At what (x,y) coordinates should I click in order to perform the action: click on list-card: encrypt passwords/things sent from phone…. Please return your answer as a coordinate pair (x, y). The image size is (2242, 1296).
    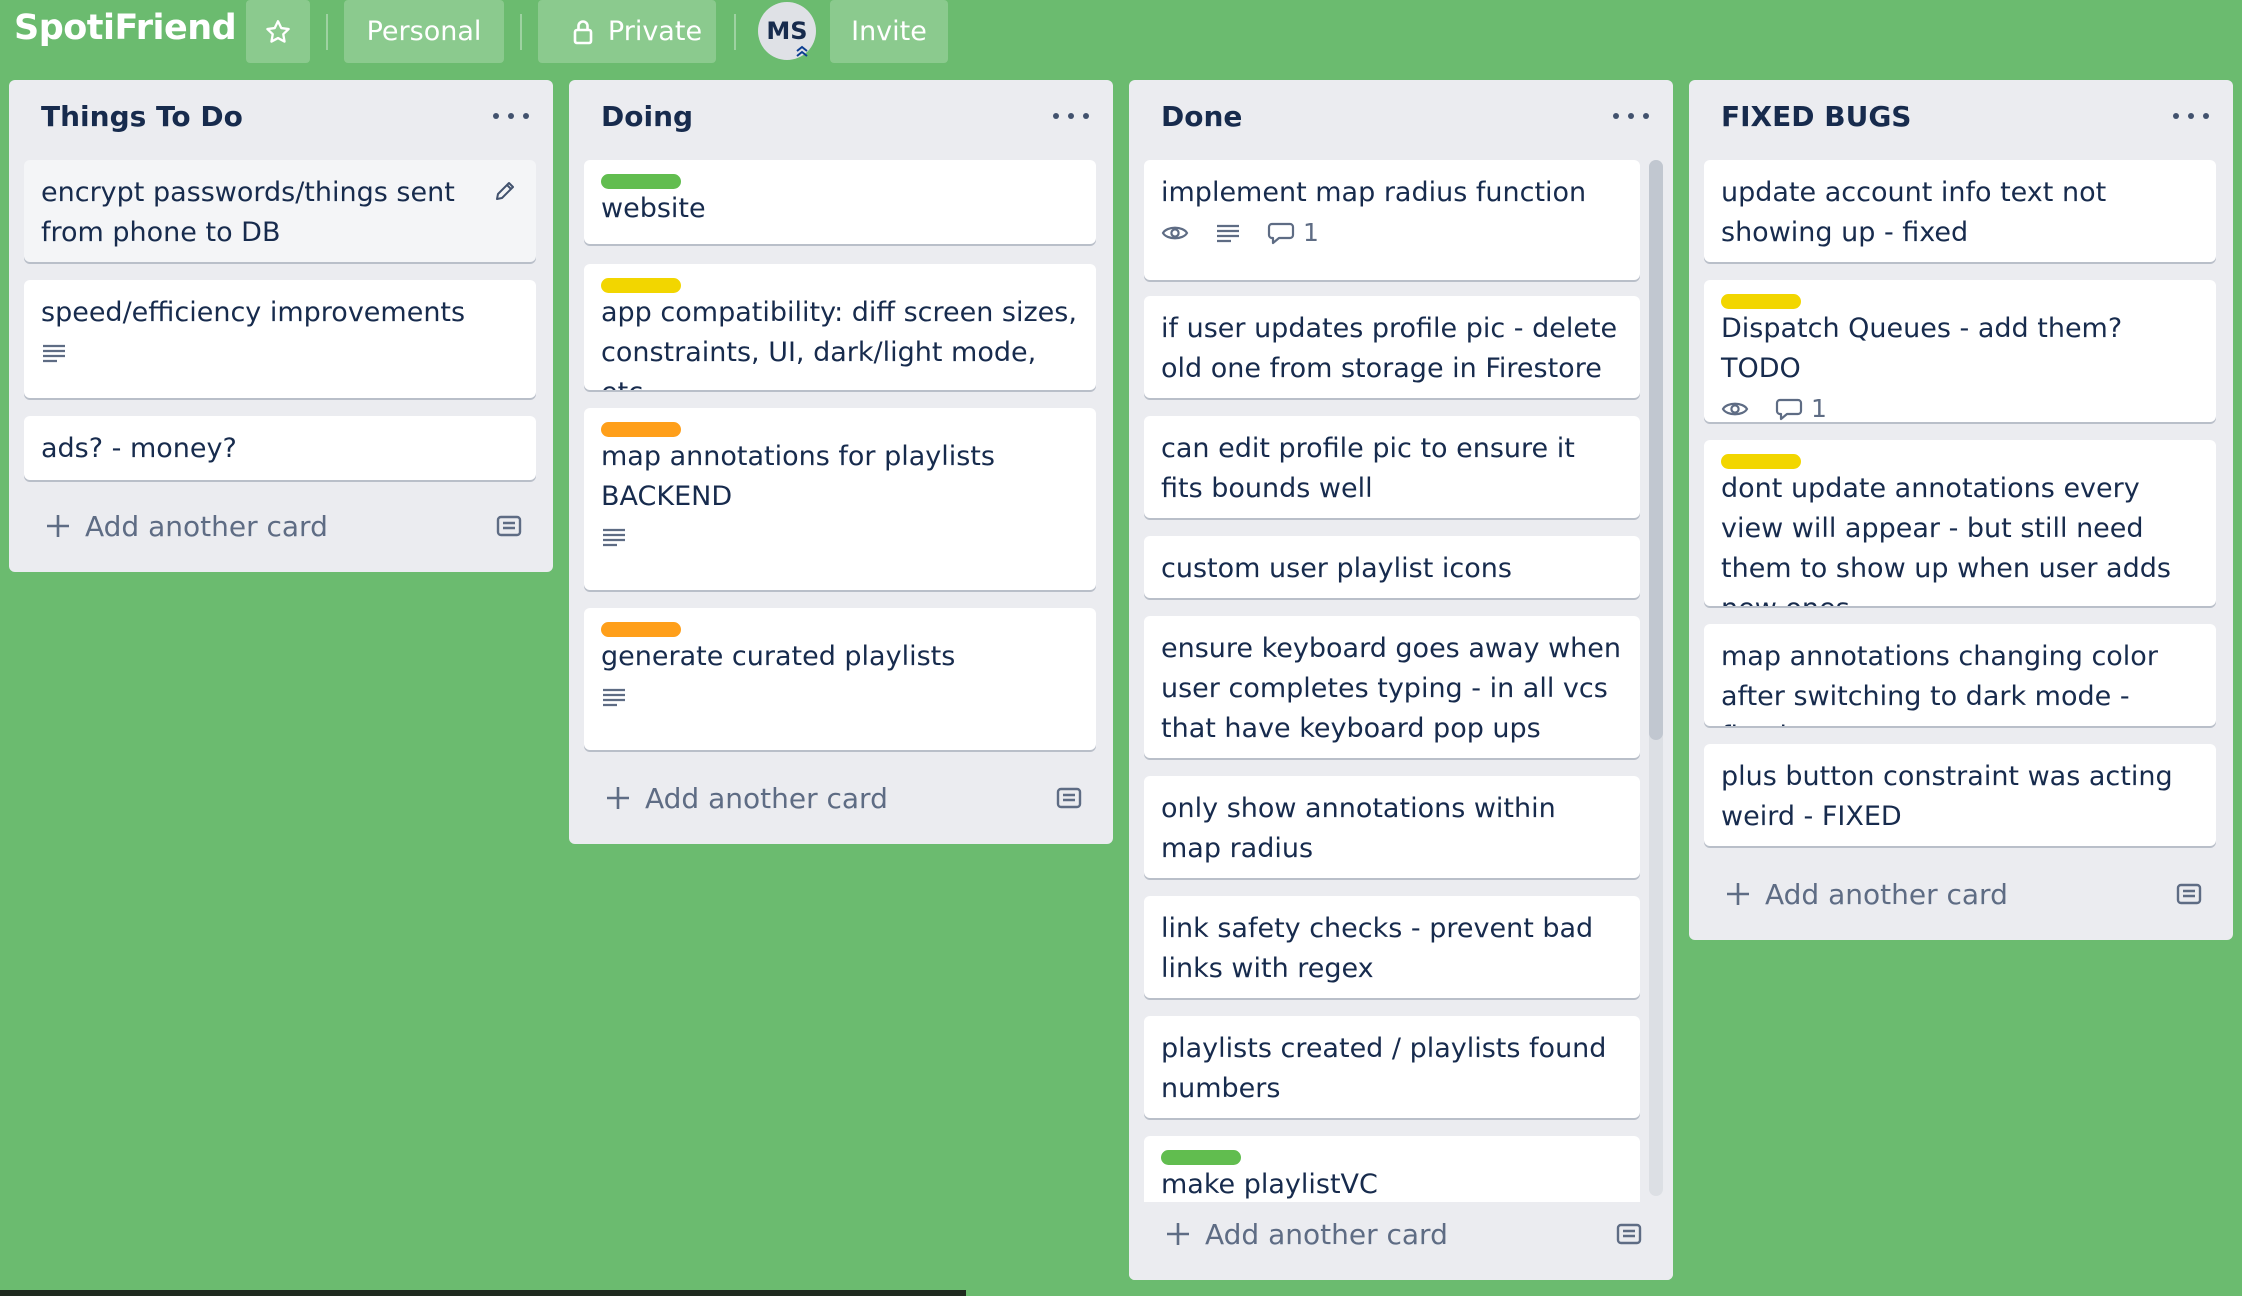
    Looking at the image, I should click on (280, 211).